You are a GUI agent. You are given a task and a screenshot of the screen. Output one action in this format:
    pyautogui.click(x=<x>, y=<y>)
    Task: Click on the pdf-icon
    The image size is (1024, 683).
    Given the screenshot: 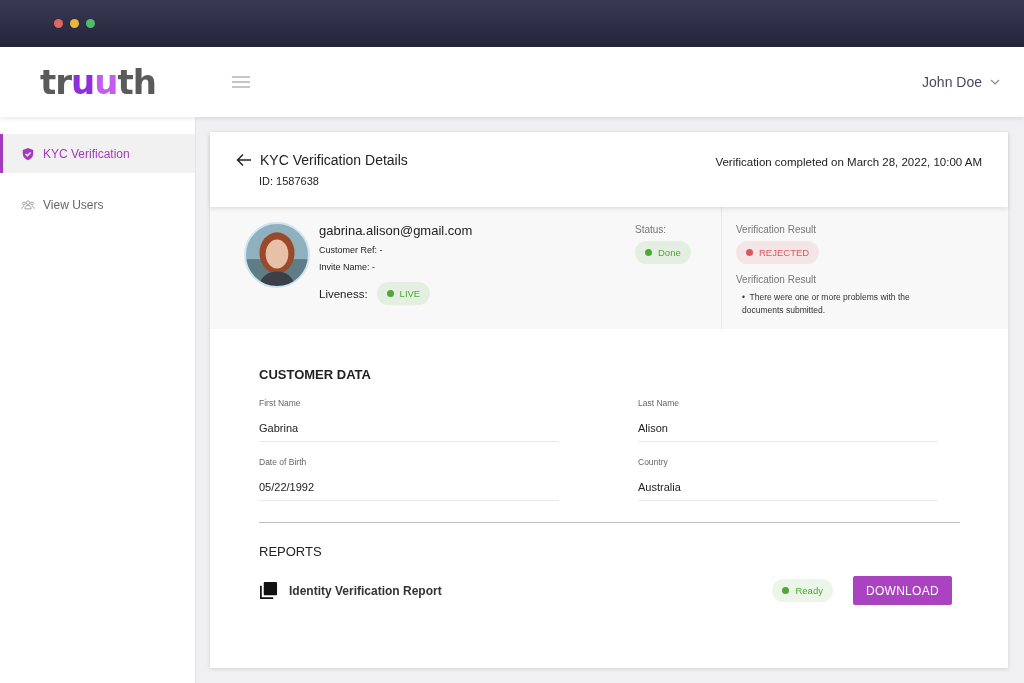 What is the action you would take?
    pyautogui.click(x=268, y=590)
    